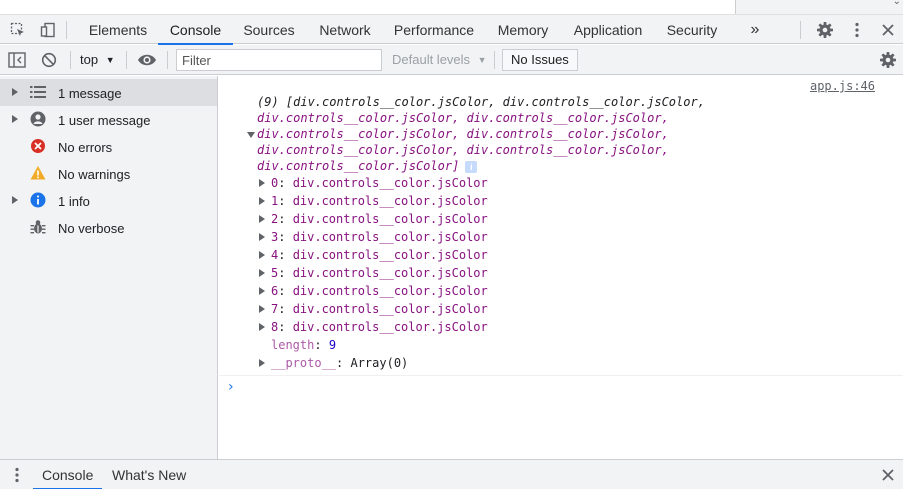  Describe the element at coordinates (17, 476) in the screenshot. I see `drawer-menu-icon` at that location.